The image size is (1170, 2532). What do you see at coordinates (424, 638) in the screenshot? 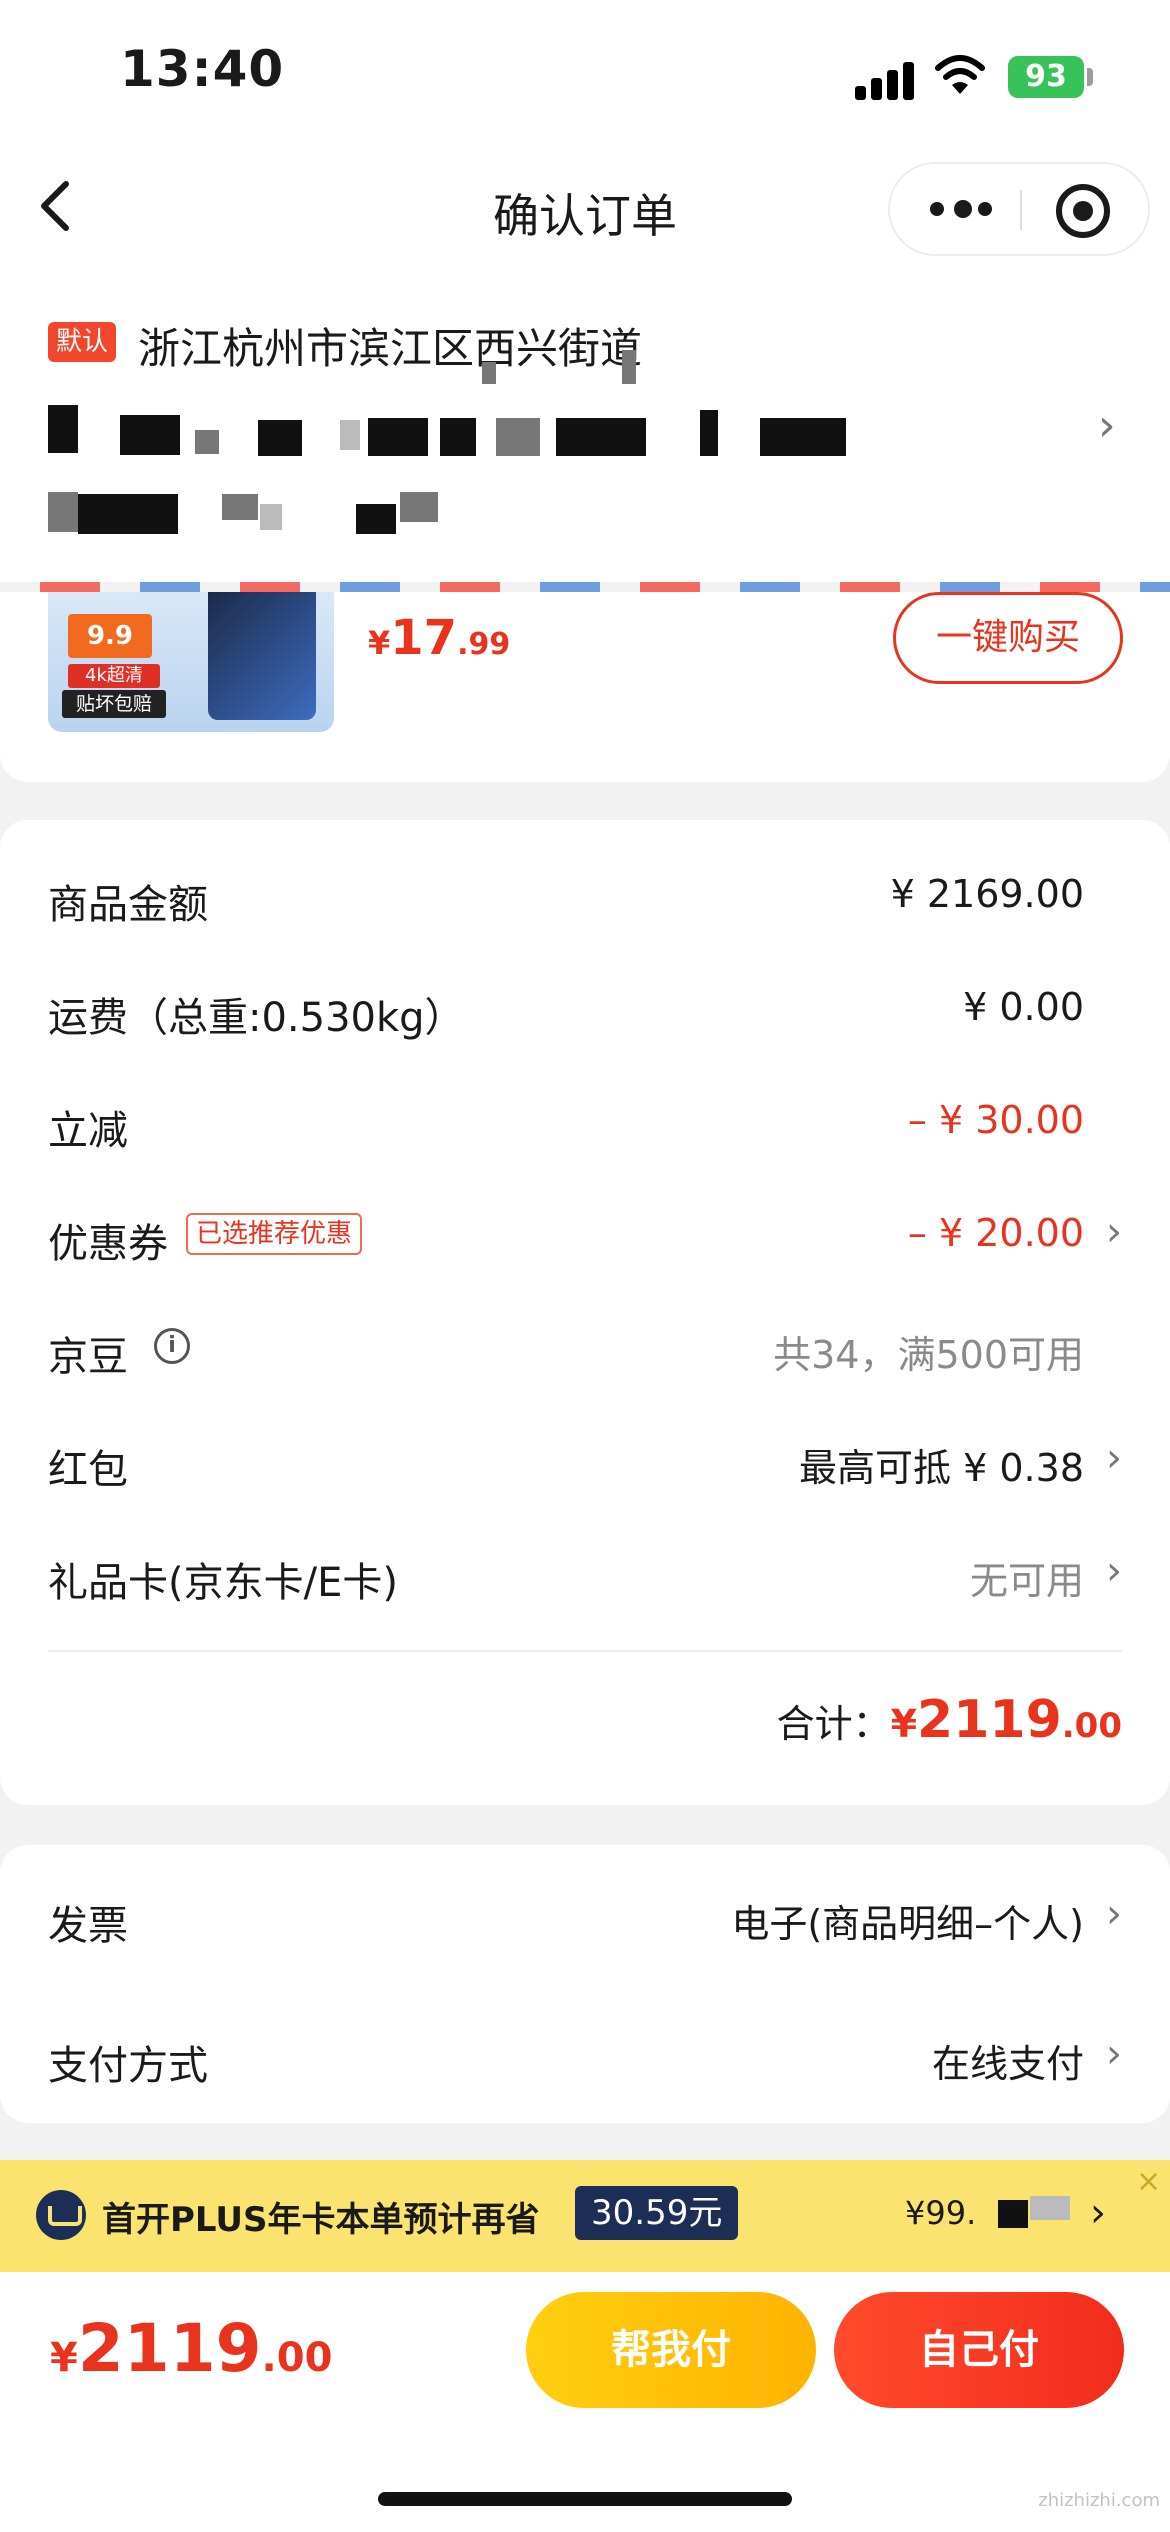
I see `product-price-integer: 17` at bounding box center [424, 638].